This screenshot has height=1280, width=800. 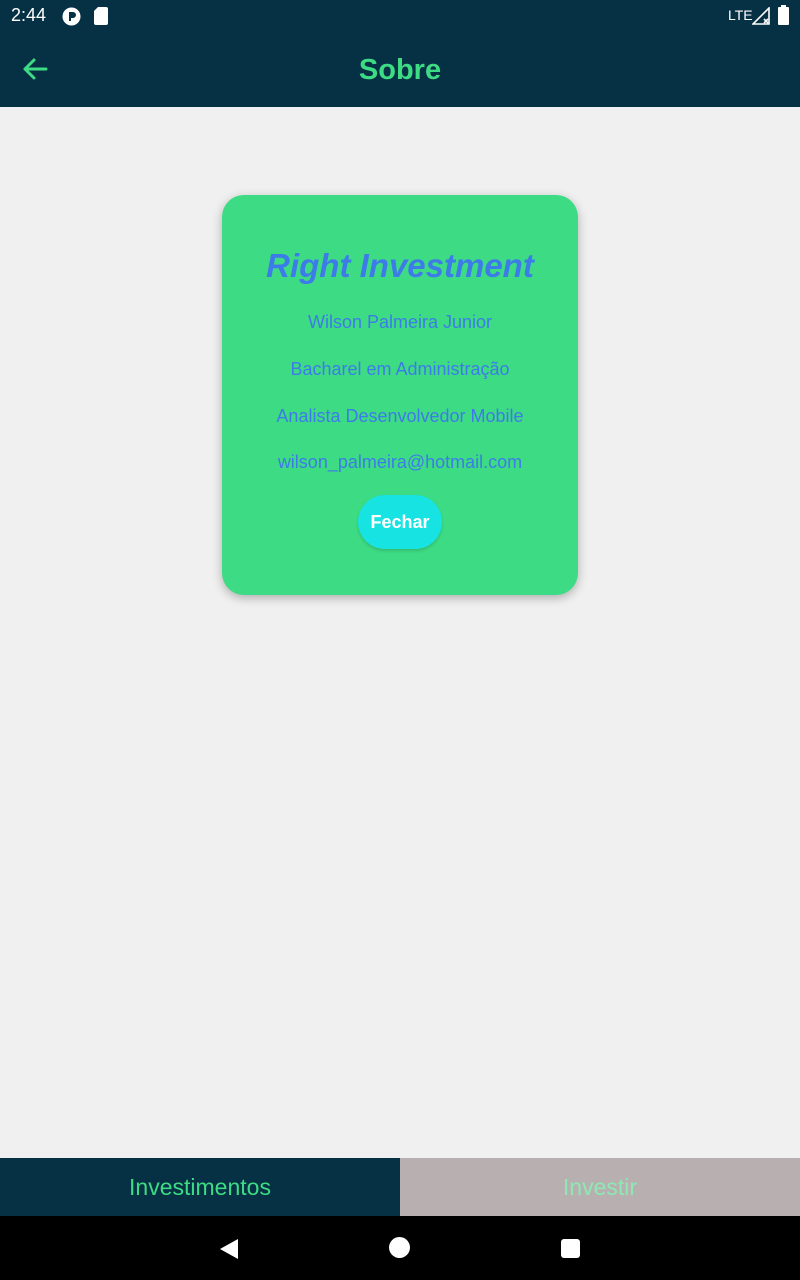 I want to click on signal-icon, so click(x=760, y=15).